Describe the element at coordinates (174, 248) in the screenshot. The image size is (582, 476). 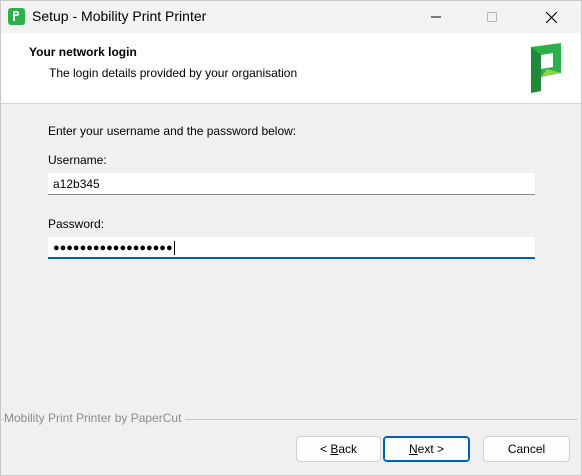
I see `text-caret` at that location.